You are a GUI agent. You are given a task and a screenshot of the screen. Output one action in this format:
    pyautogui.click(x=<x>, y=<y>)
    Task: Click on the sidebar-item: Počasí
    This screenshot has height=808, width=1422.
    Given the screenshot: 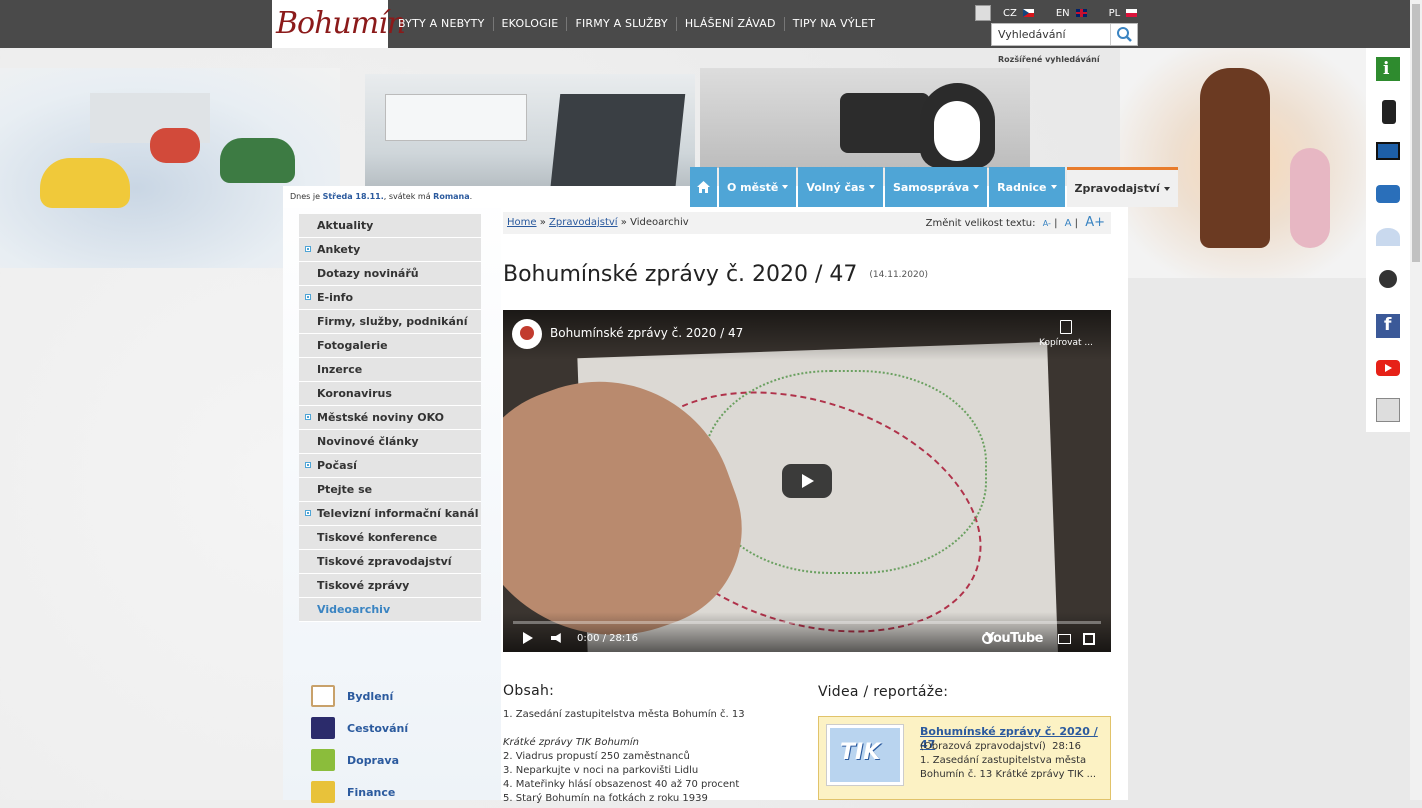 What is the action you would take?
    pyautogui.click(x=390, y=466)
    